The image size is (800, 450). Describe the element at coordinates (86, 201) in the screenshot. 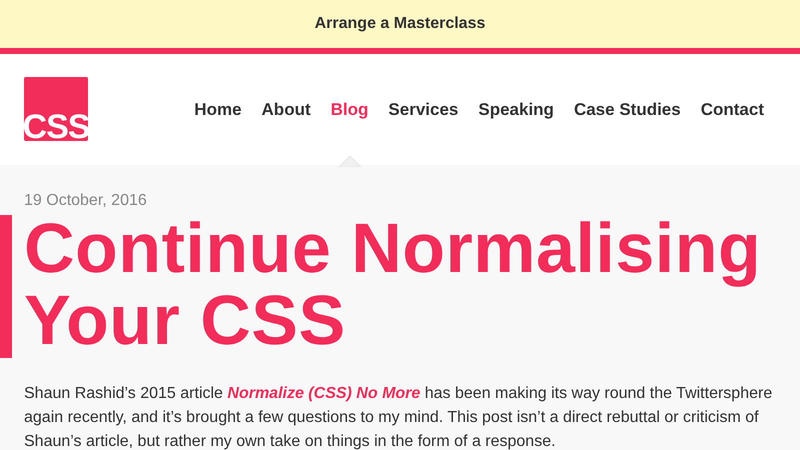

I see `post-date: 19 October, 2016` at that location.